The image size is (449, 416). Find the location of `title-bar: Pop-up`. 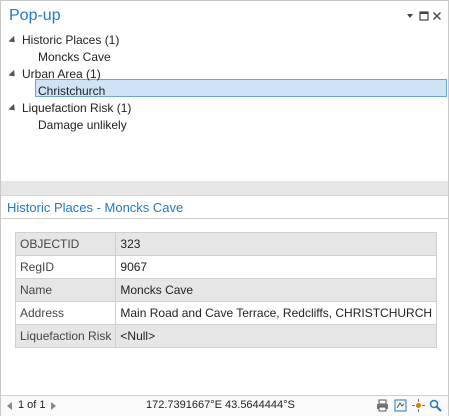

title-bar: Pop-up is located at coordinates (224, 16).